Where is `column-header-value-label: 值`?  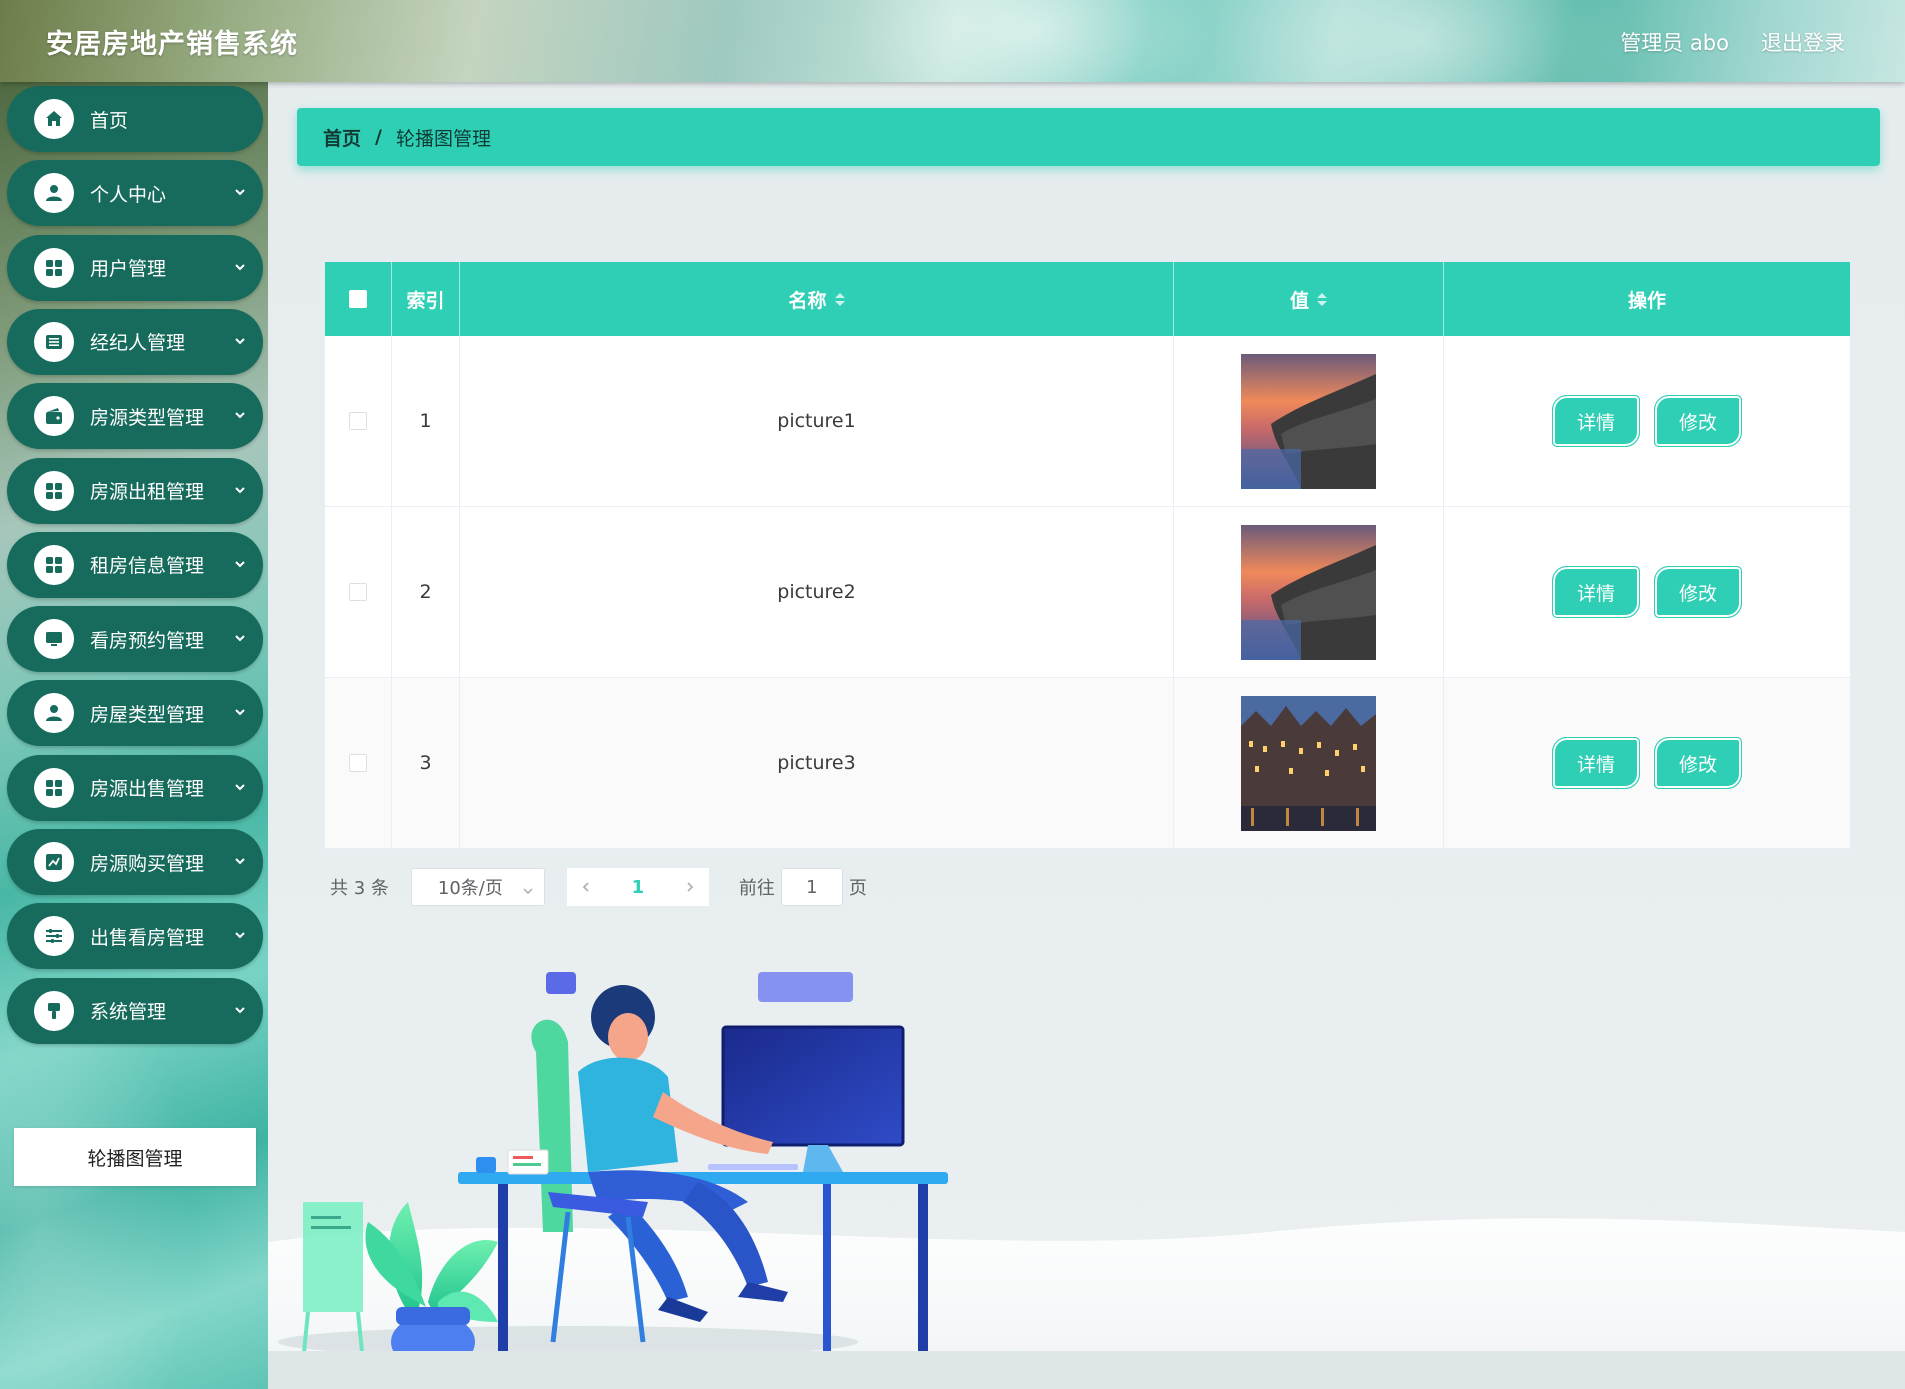
column-header-value-label: 值 is located at coordinates (1299, 300).